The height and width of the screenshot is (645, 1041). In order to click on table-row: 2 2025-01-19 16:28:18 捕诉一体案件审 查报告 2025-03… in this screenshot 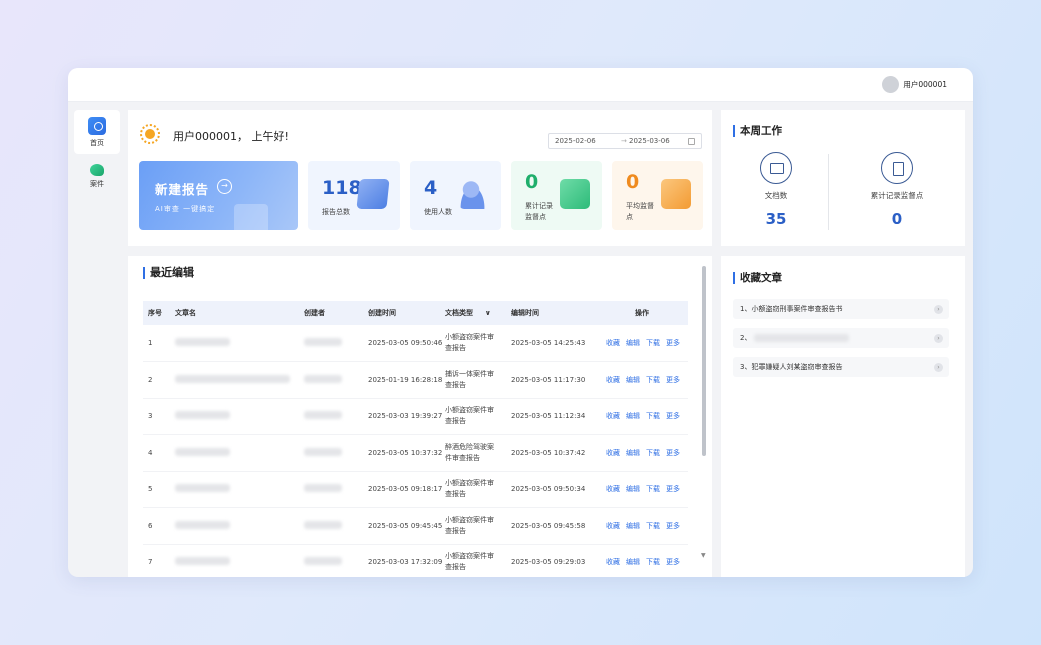, I will do `click(415, 380)`.